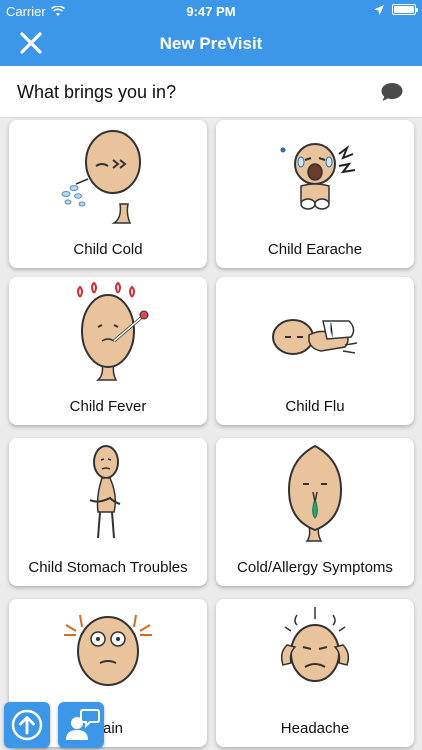 The height and width of the screenshot is (750, 422). Describe the element at coordinates (315, 406) in the screenshot. I see `card-label: Child Flu` at that location.